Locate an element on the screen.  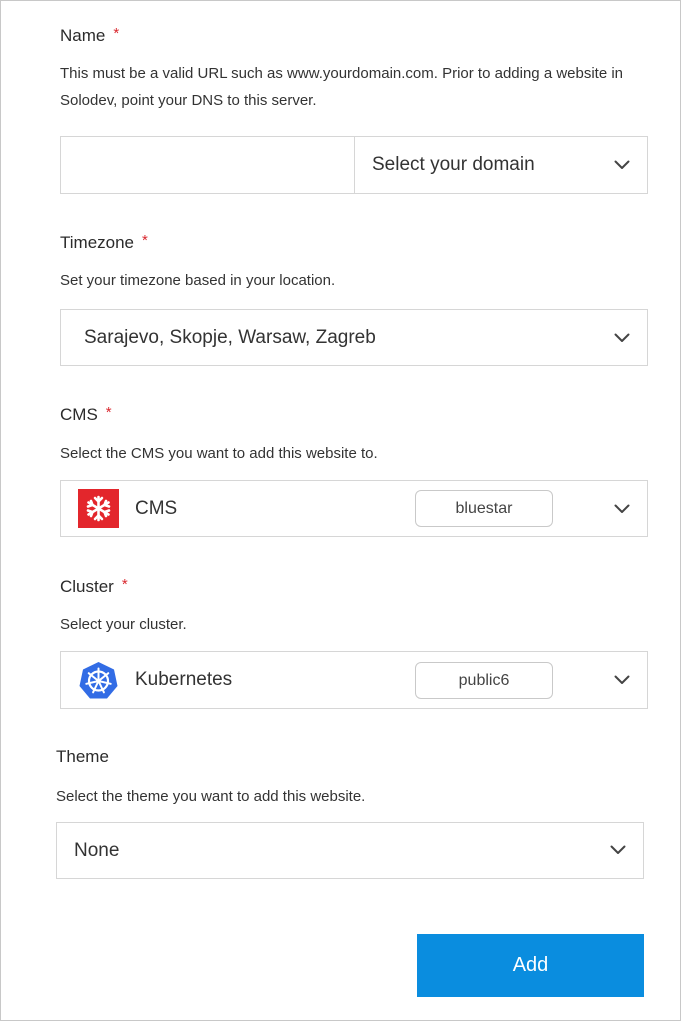
theme-select: None is located at coordinates (350, 850).